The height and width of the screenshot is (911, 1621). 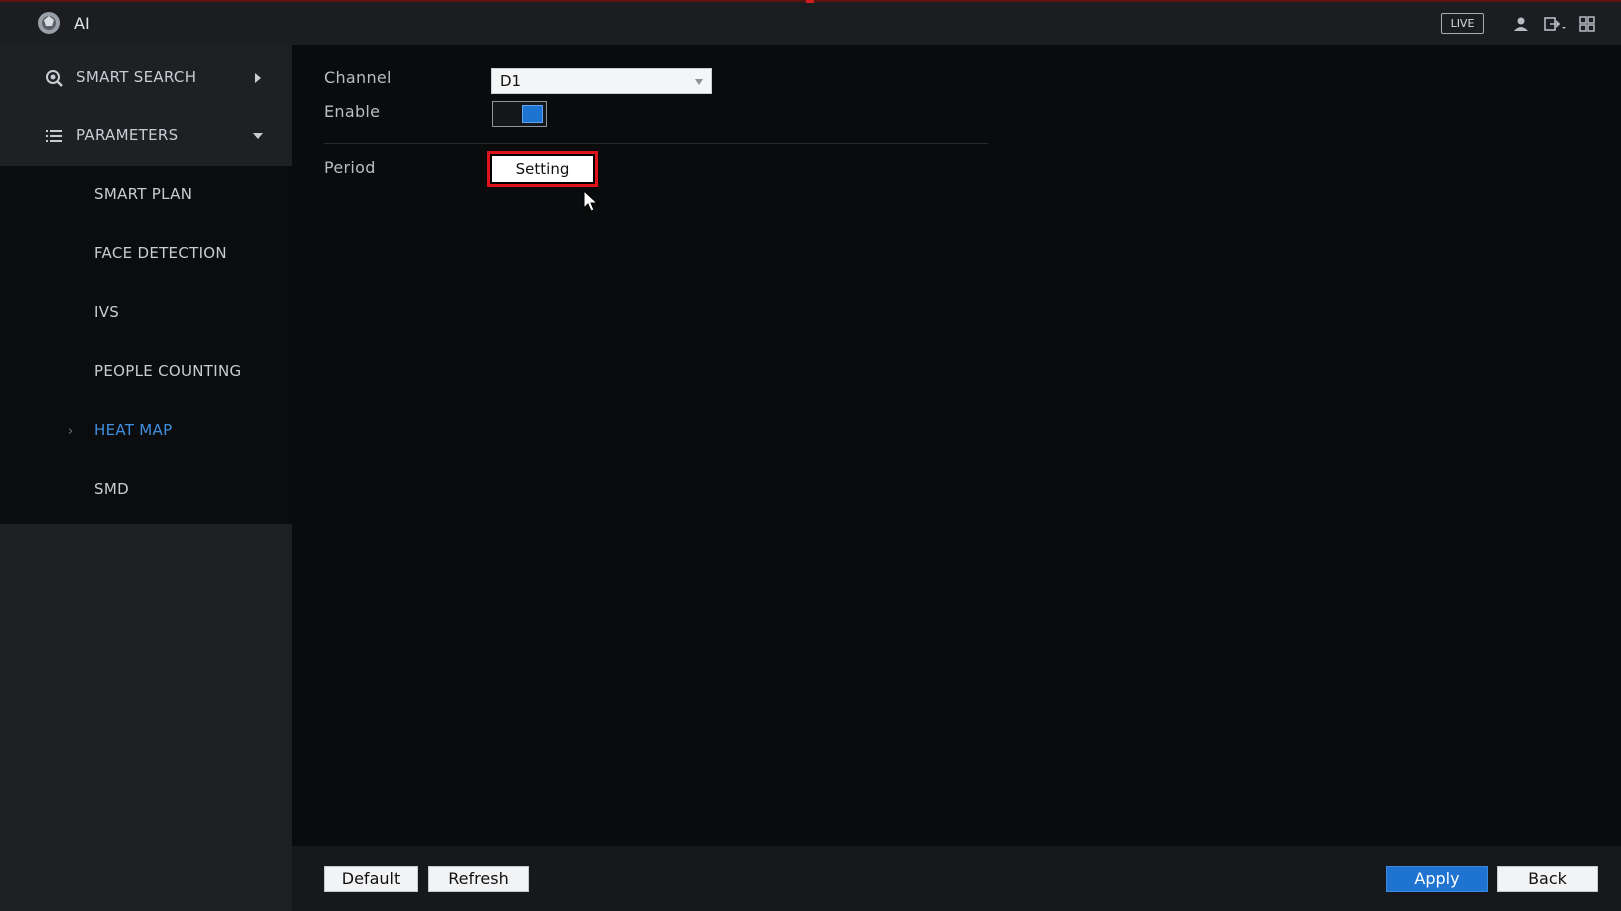 What do you see at coordinates (591, 201) in the screenshot?
I see `mouse-cursor-icon` at bounding box center [591, 201].